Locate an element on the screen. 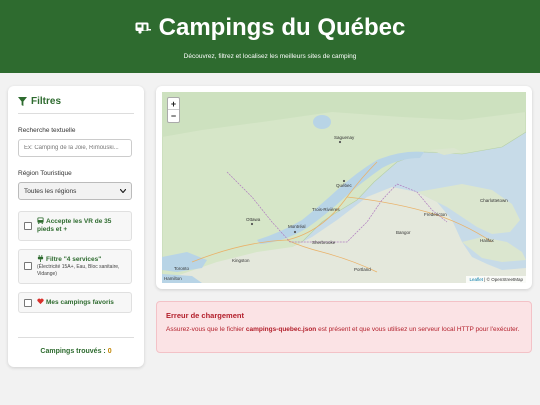  city-label-charlottetown: Charlottetown is located at coordinates (494, 200).